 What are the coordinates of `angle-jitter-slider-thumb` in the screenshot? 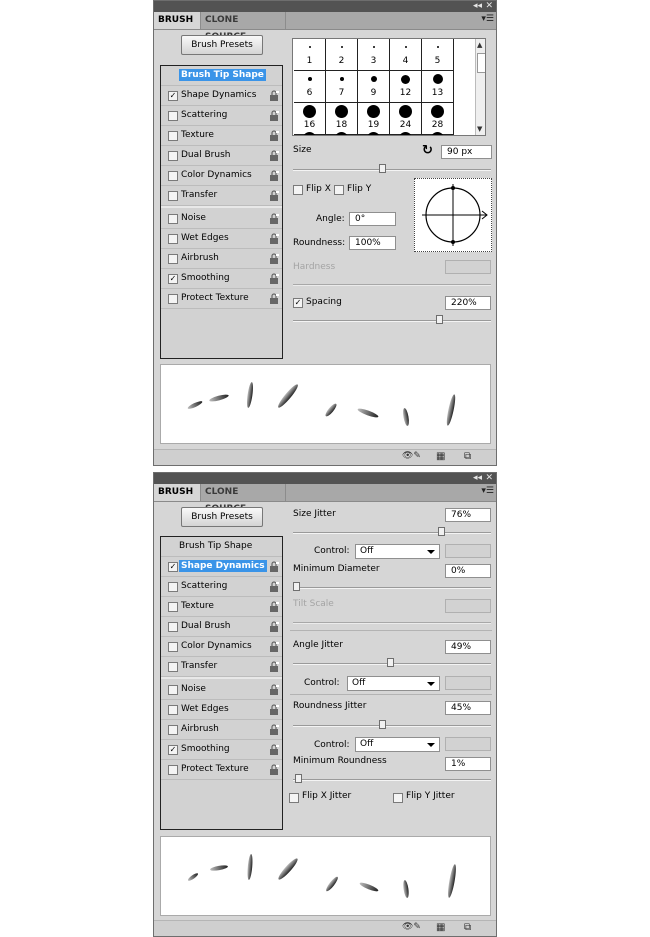 It's located at (390, 662).